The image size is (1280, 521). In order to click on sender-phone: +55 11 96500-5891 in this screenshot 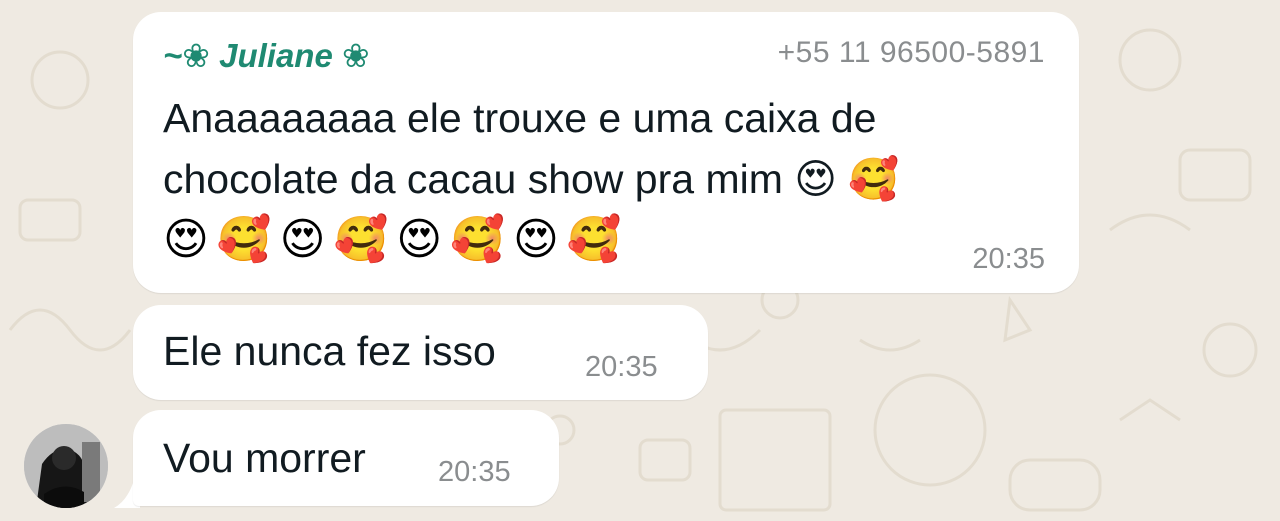, I will do `click(911, 53)`.